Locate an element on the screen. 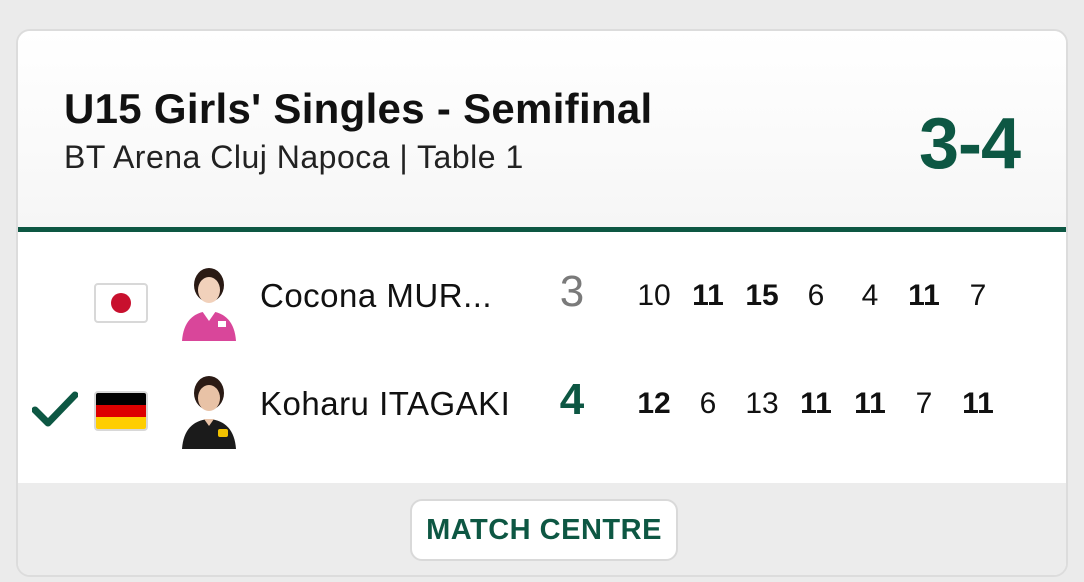 The image size is (1084, 582). game-score: 15 is located at coordinates (762, 295).